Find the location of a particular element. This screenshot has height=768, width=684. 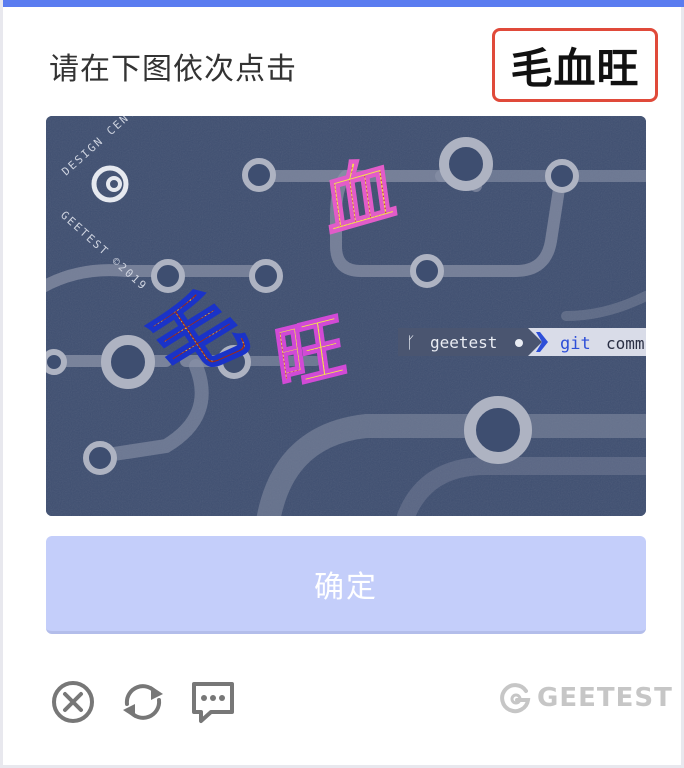

terminal-prompt: geetest is located at coordinates (463, 342).